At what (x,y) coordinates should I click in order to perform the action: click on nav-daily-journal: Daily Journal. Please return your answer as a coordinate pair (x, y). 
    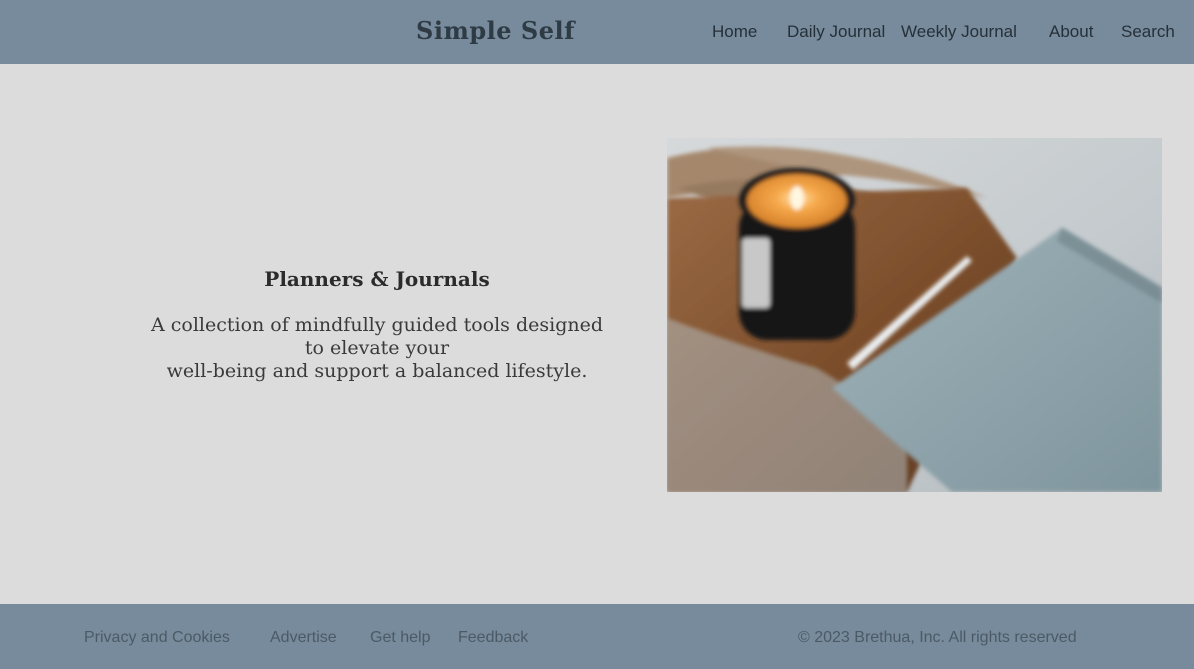
    Looking at the image, I should click on (836, 32).